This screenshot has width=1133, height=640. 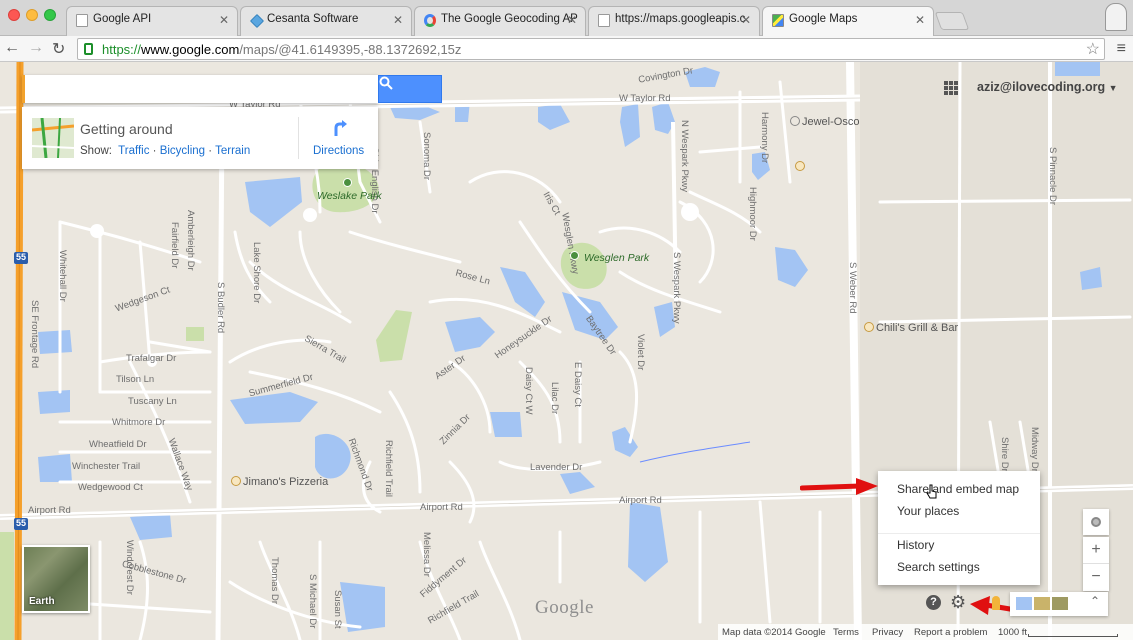 I want to click on forward-icon: →, so click(x=36, y=48).